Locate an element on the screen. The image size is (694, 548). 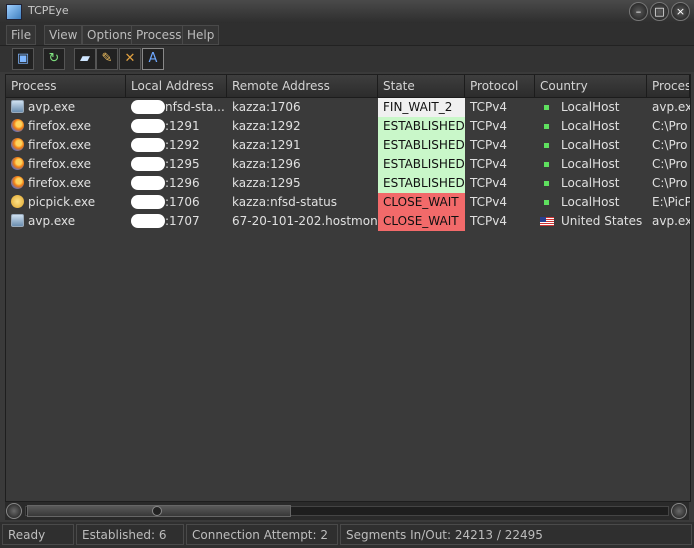
scroll-right-button is located at coordinates (679, 511).